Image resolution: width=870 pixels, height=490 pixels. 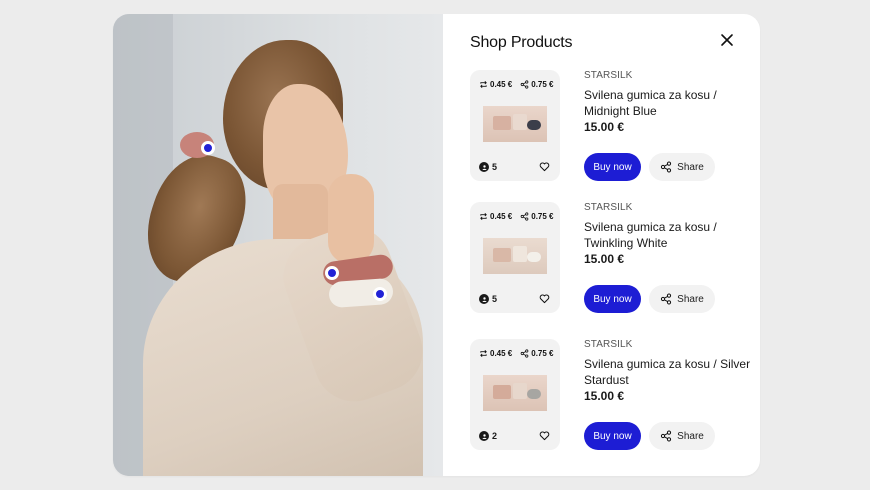 What do you see at coordinates (351, 219) in the screenshot?
I see `photo-hand` at bounding box center [351, 219].